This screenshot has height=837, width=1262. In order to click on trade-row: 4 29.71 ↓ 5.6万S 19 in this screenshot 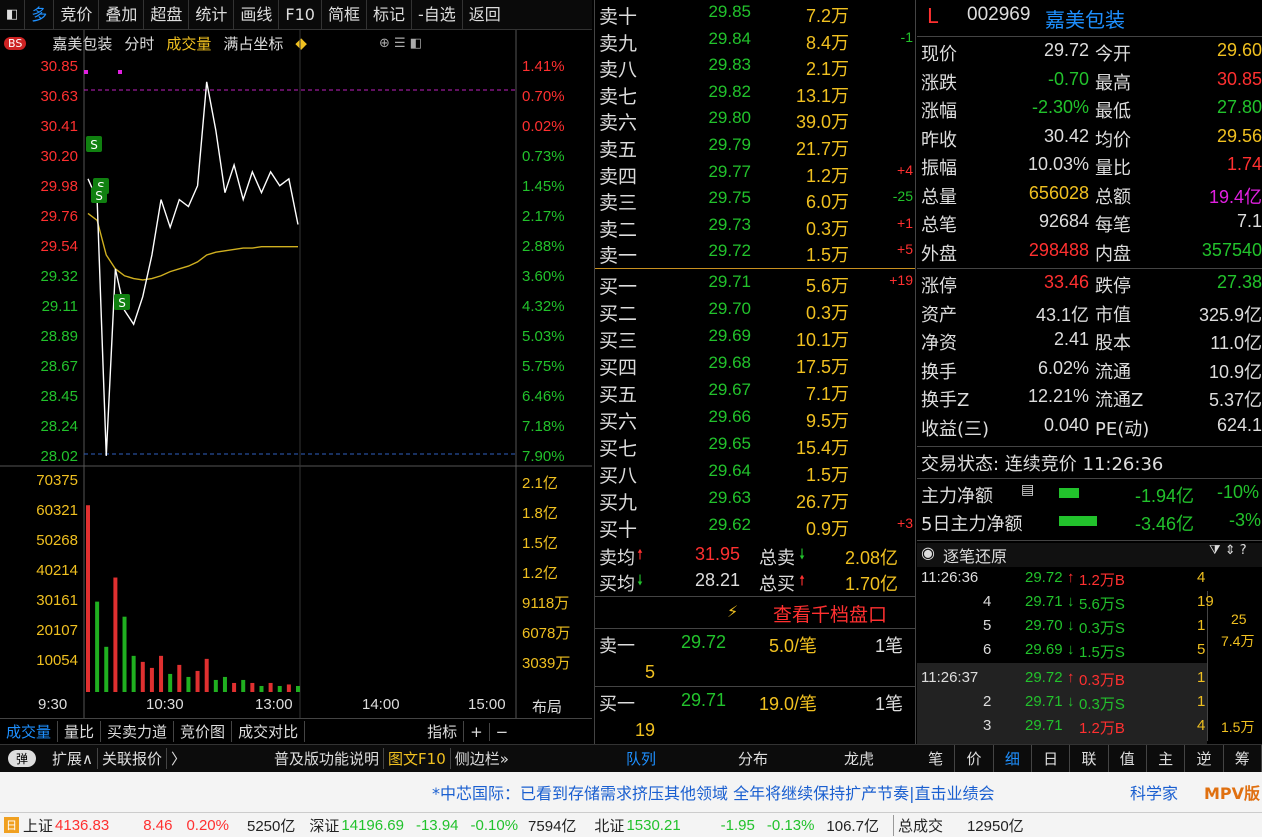, I will do `click(1089, 605)`.